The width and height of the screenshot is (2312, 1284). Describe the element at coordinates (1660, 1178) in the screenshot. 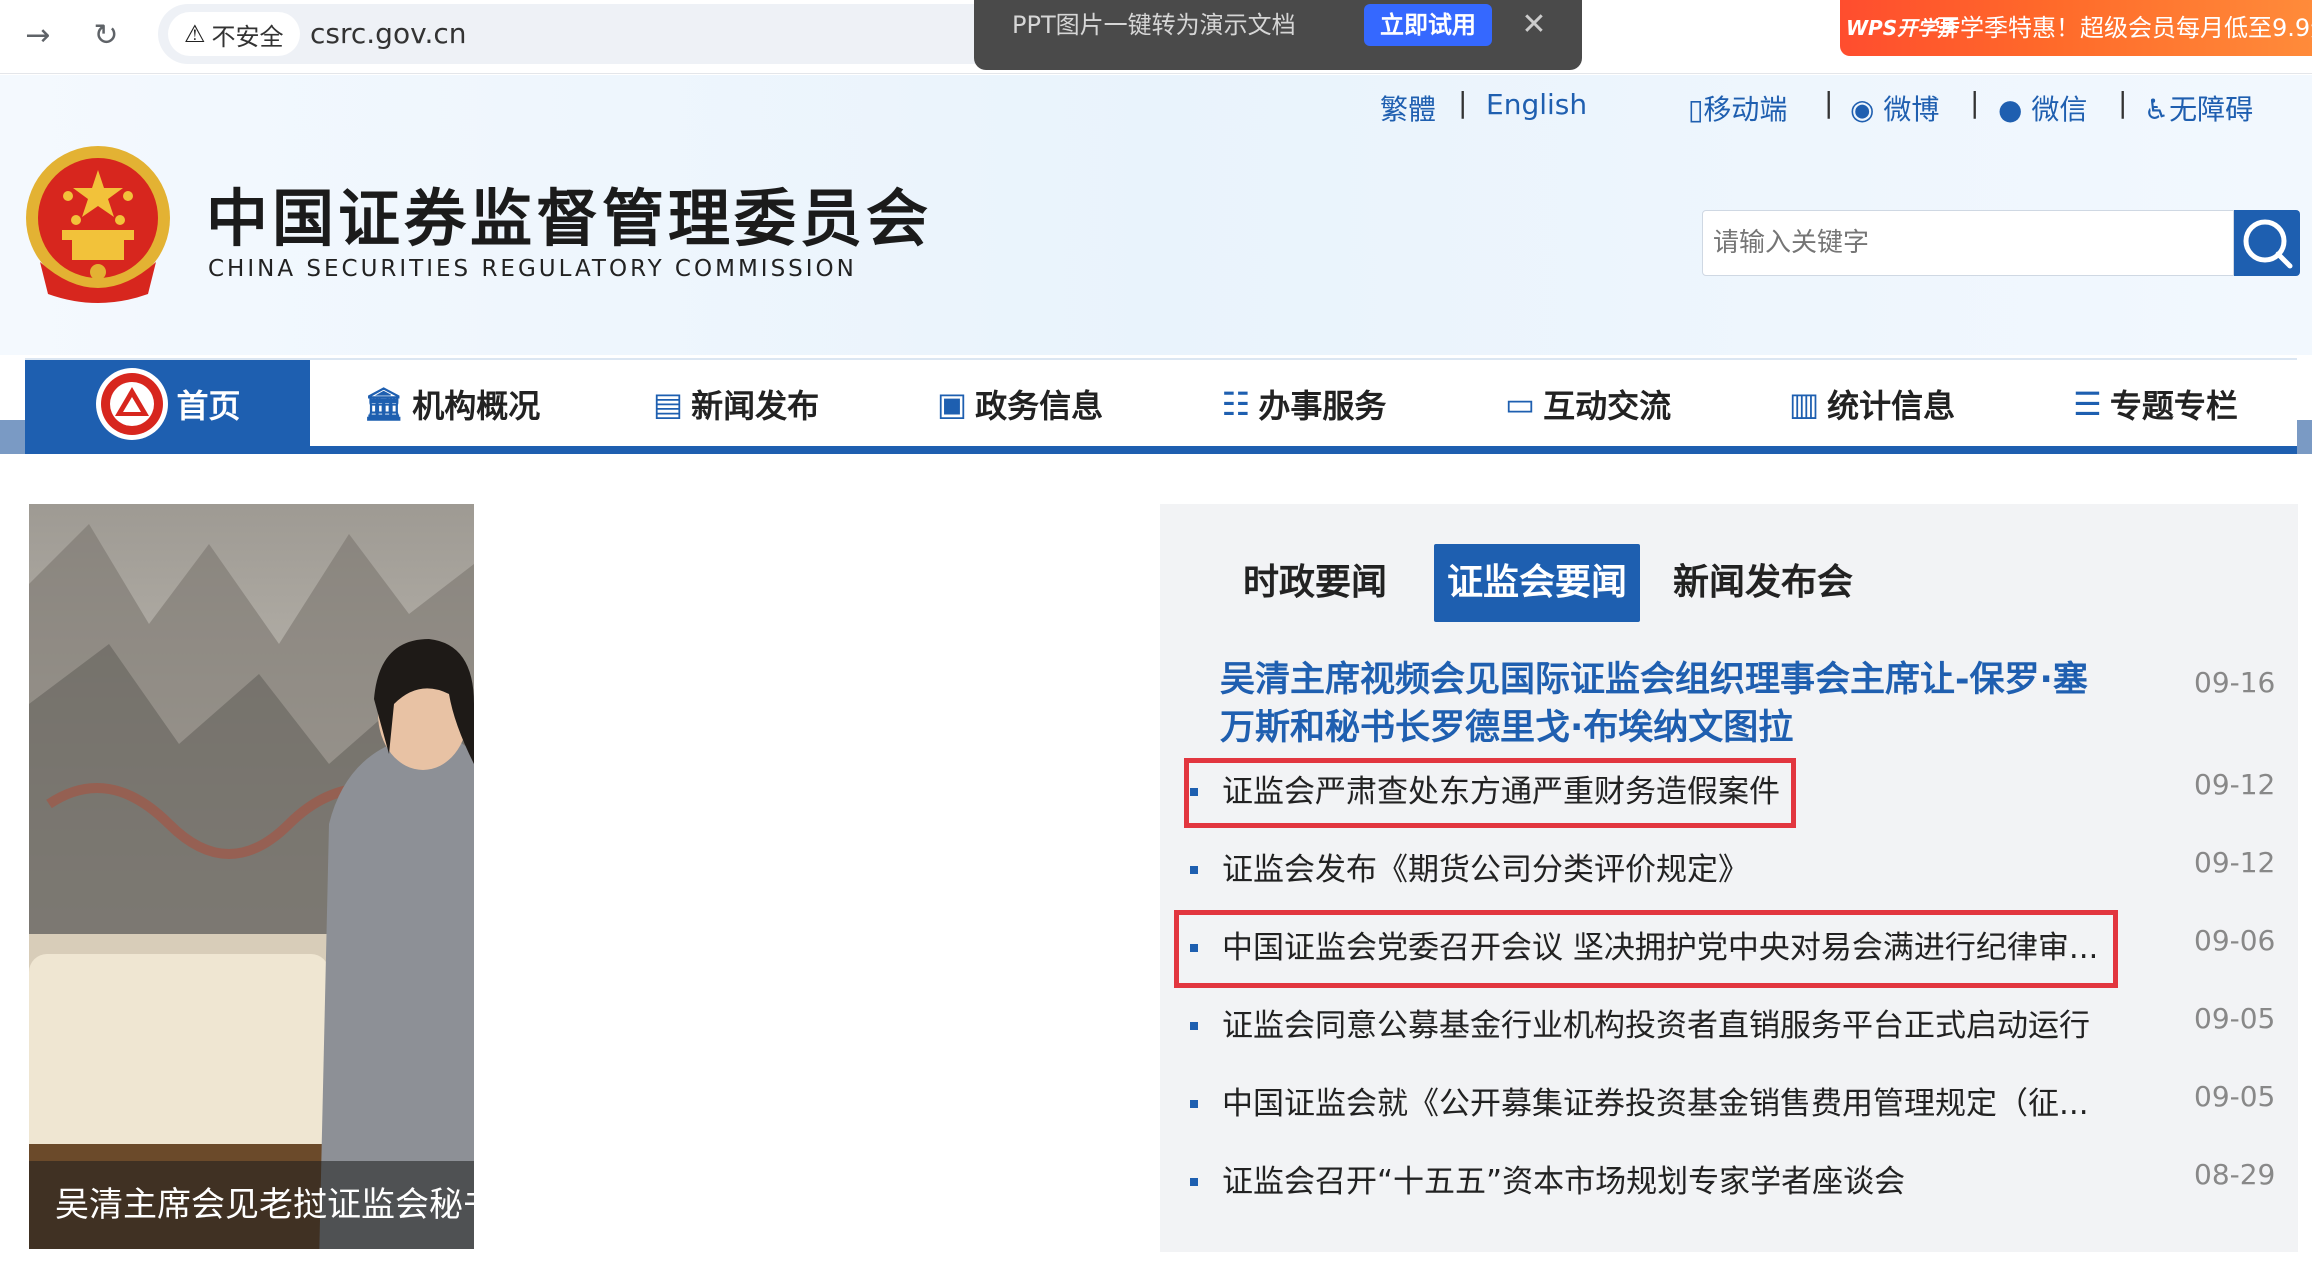

I see `news-list-item: 证监会召开“十五五”资本市场规划专家学者座谈会` at that location.